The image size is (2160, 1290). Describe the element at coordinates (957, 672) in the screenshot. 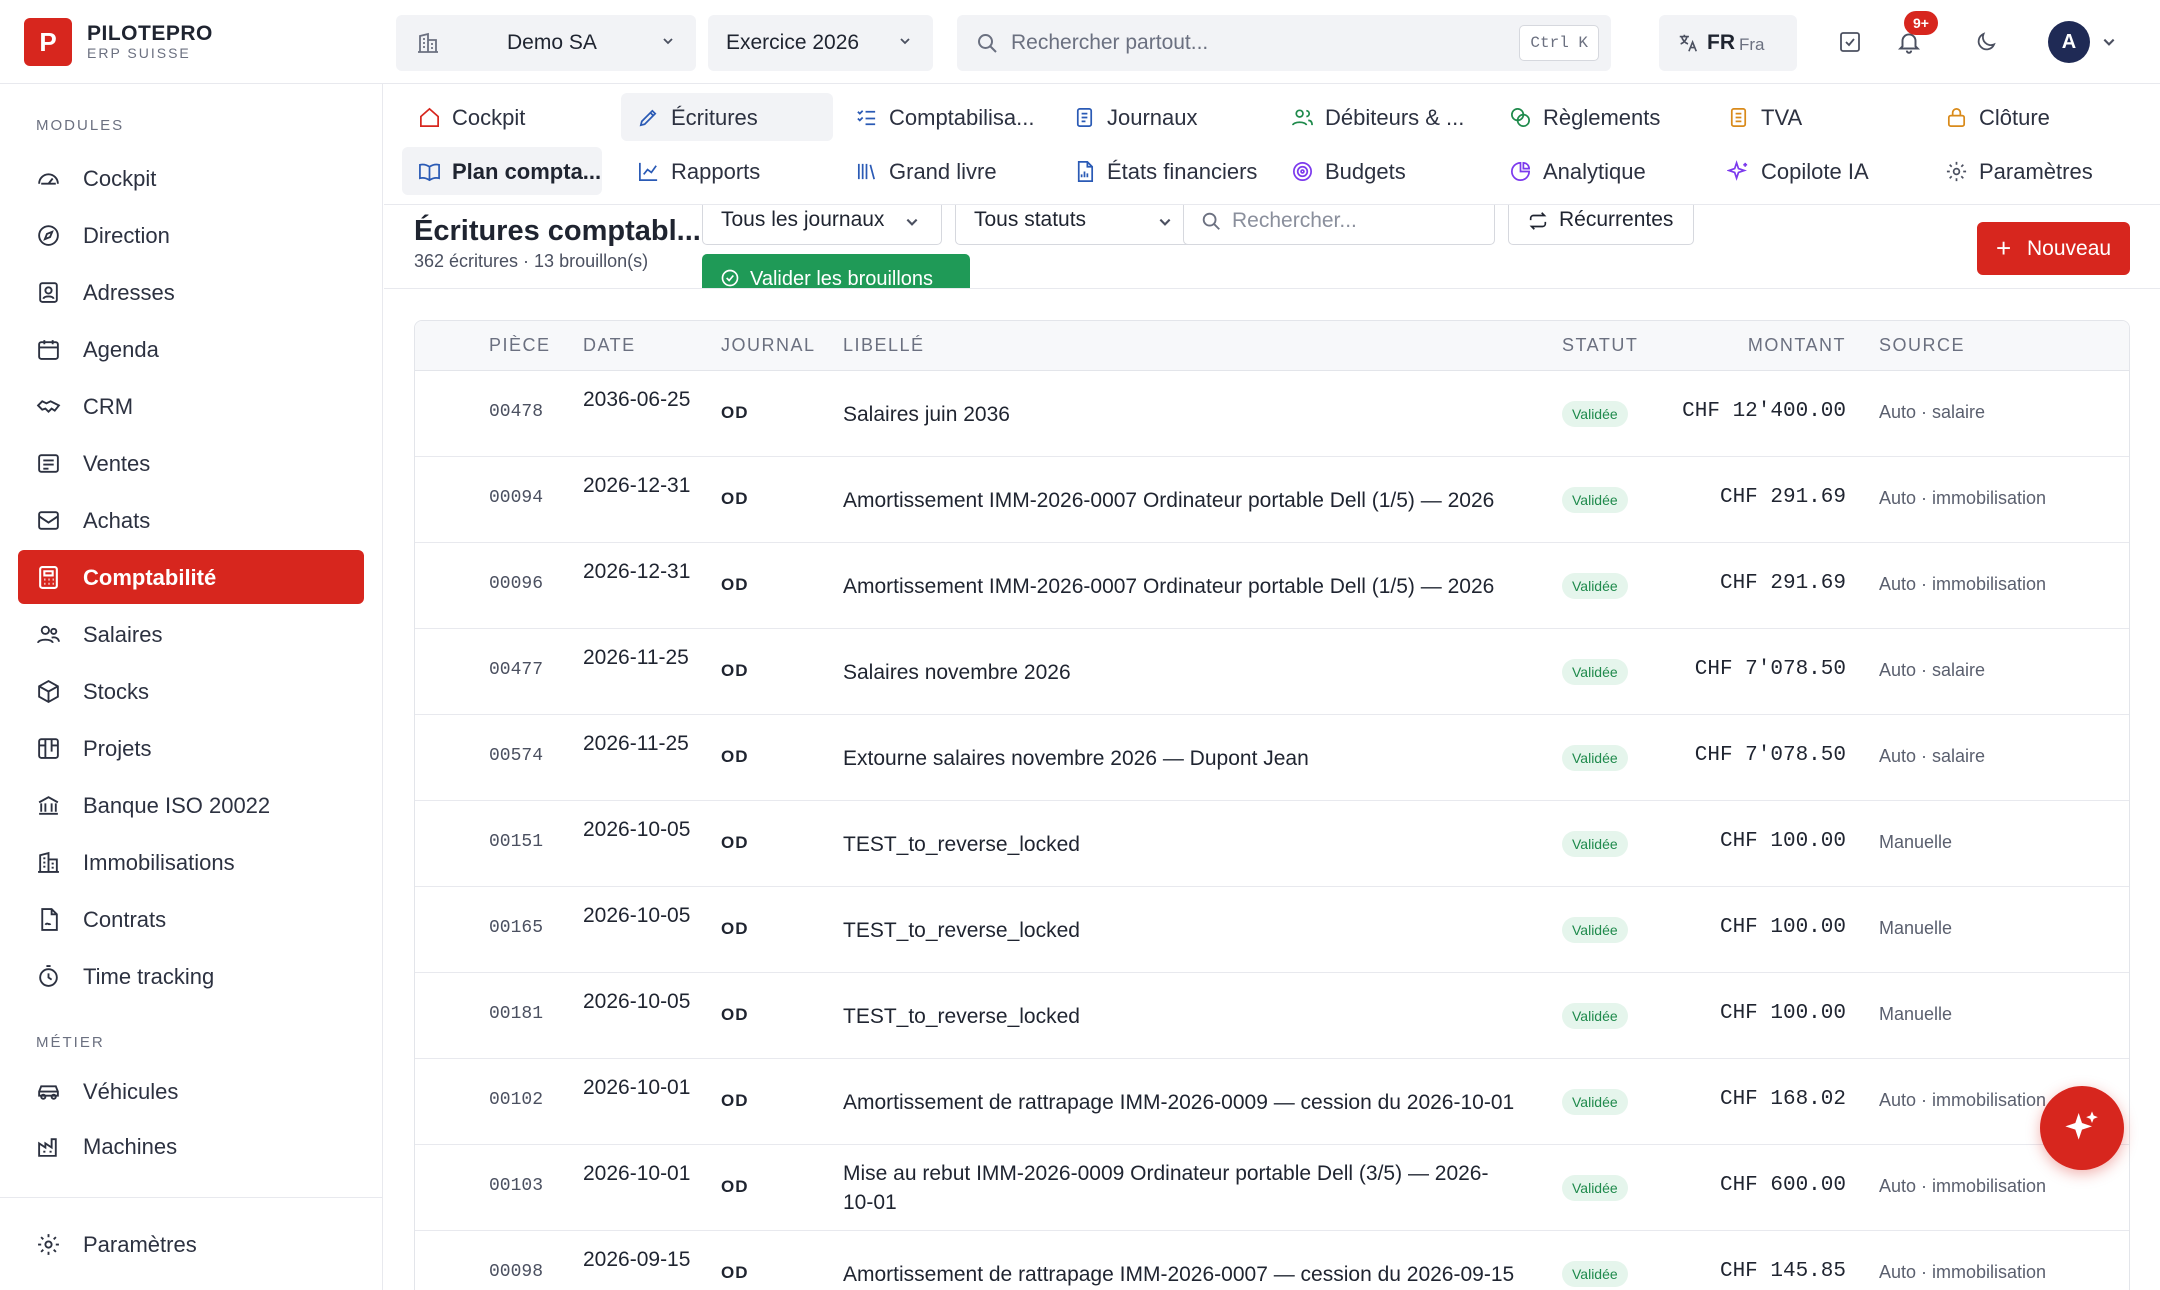

I see `cell-label: Salaires novembre 2026` at that location.